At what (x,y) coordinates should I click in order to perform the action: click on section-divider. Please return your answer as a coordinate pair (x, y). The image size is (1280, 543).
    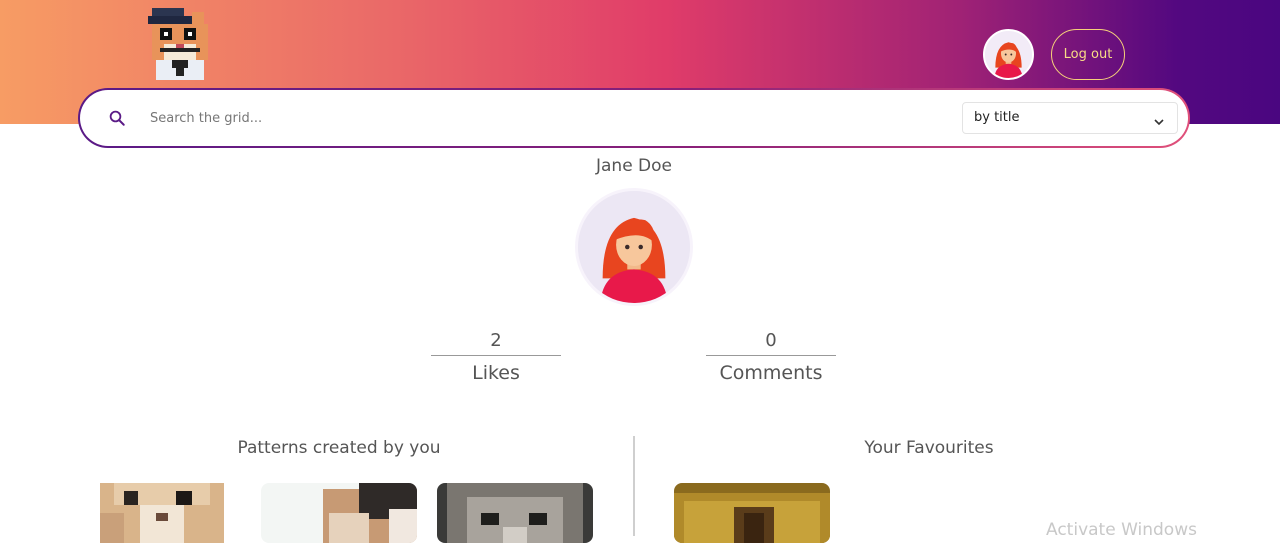
    Looking at the image, I should click on (634, 486).